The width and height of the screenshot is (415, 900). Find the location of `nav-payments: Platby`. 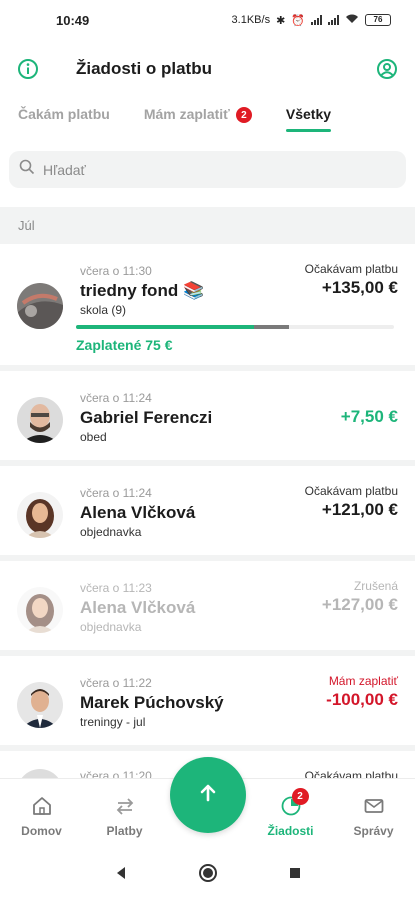

nav-payments: Platby is located at coordinates (124, 813).